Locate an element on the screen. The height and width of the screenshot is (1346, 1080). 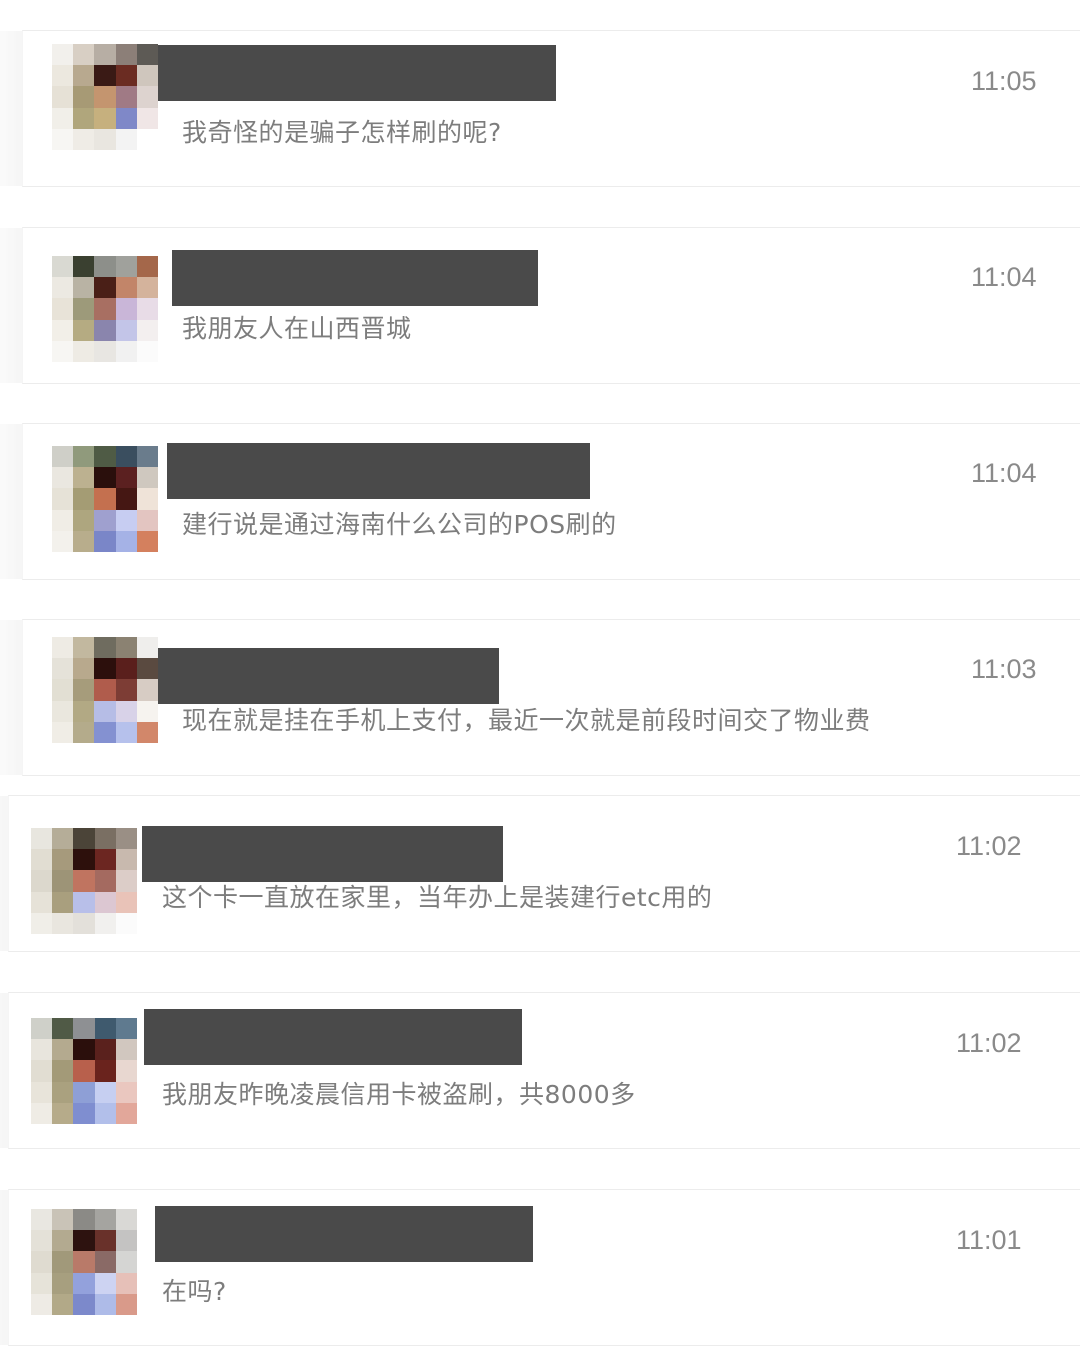
message-timestamp: 11:01 is located at coordinates (989, 1240).